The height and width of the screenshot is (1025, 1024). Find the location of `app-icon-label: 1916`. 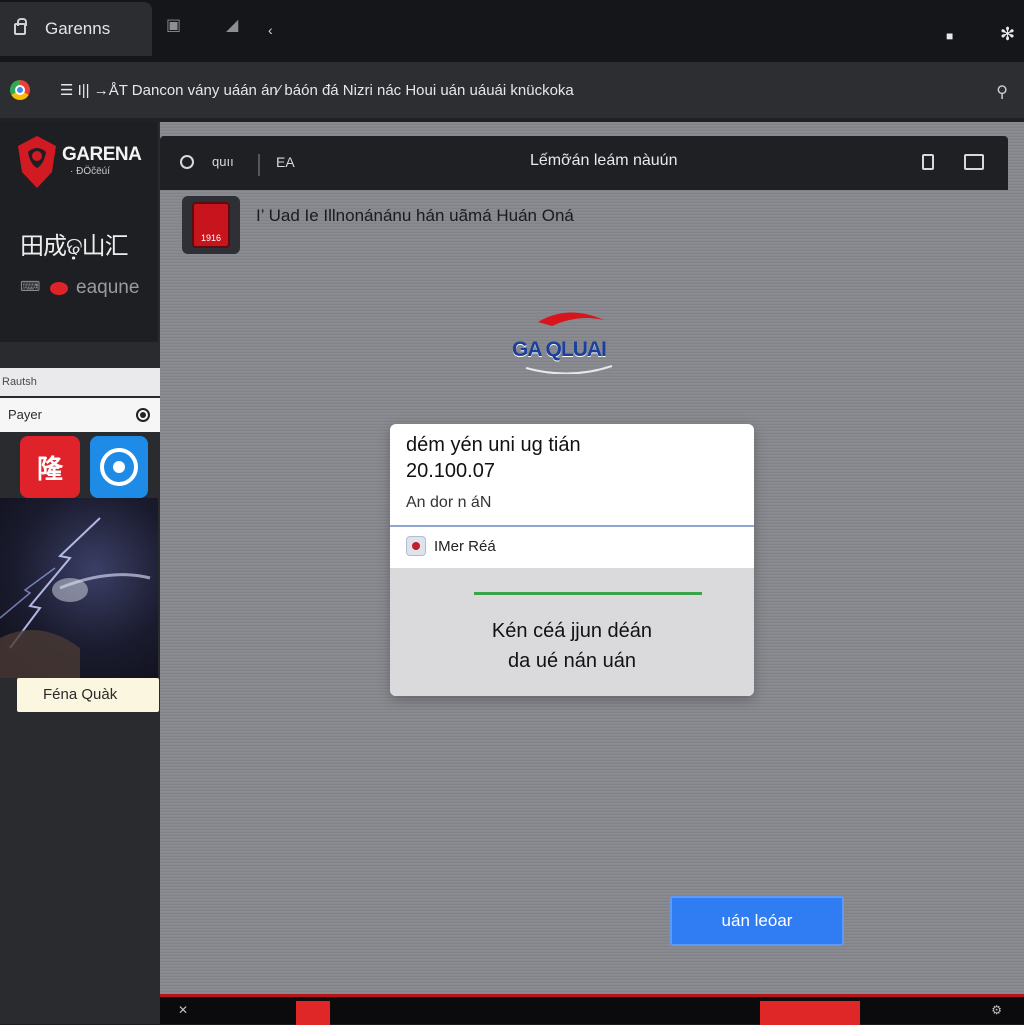

app-icon-label: 1916 is located at coordinates (211, 238).